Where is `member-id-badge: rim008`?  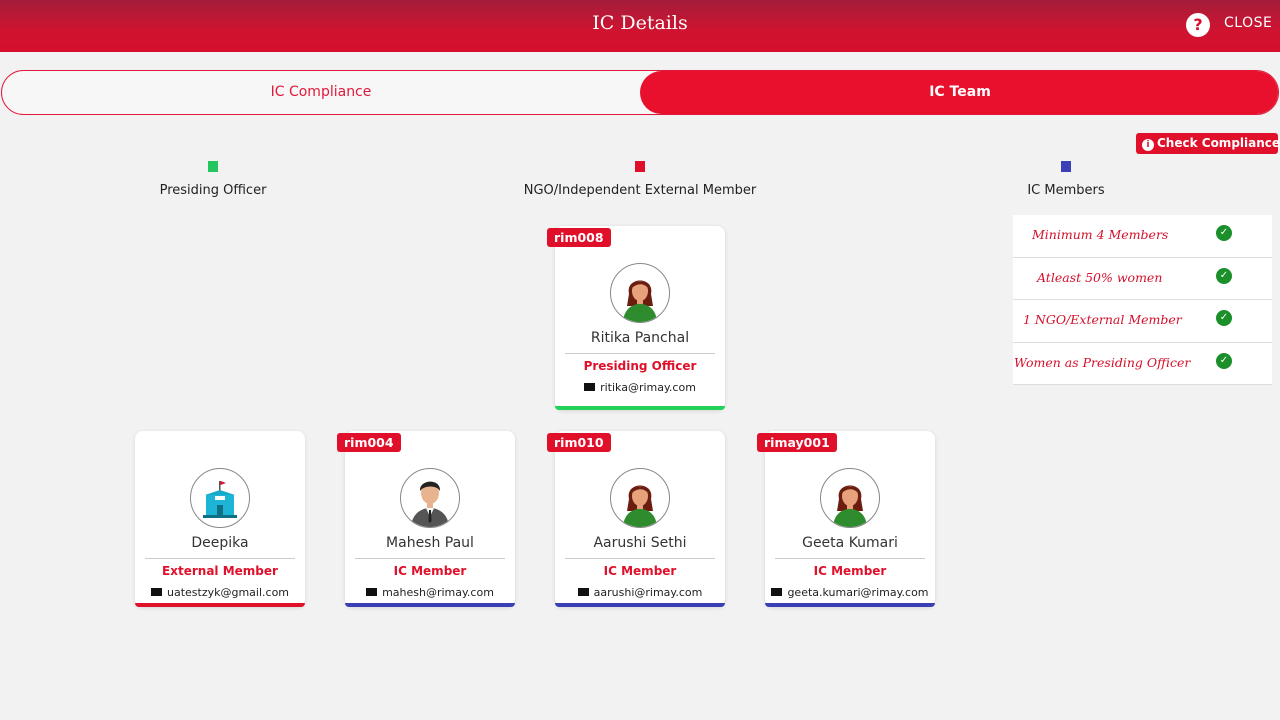 member-id-badge: rim008 is located at coordinates (579, 237).